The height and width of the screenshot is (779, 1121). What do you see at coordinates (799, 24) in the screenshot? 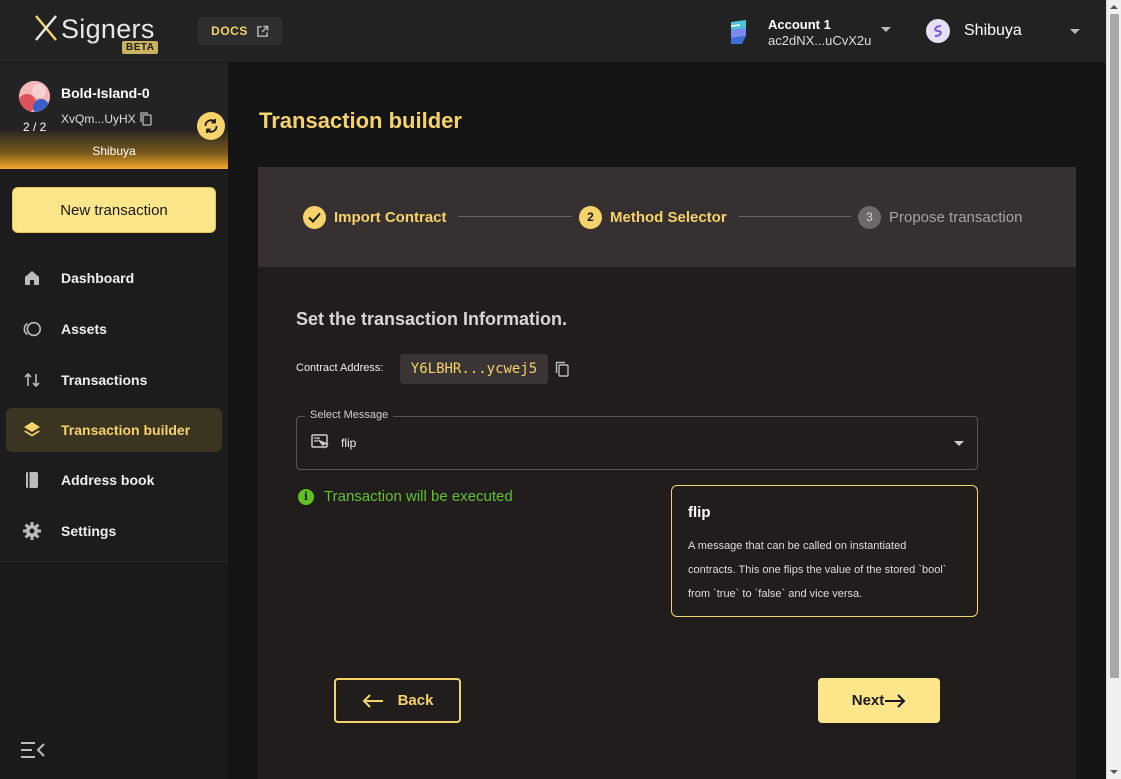
I see `account-name: Account 1` at bounding box center [799, 24].